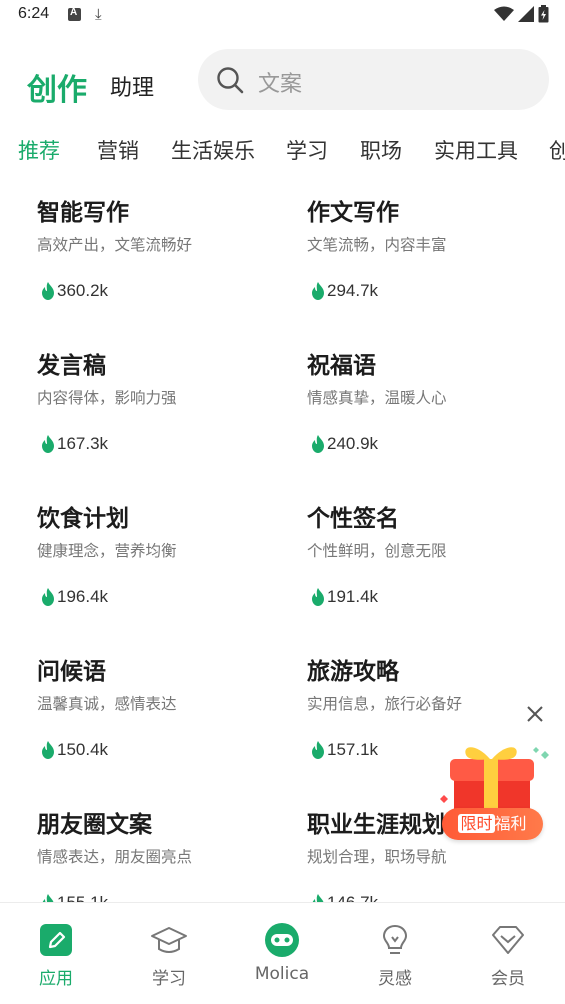  Describe the element at coordinates (83, 596) in the screenshot. I see `usage-count: 196.4k` at that location.